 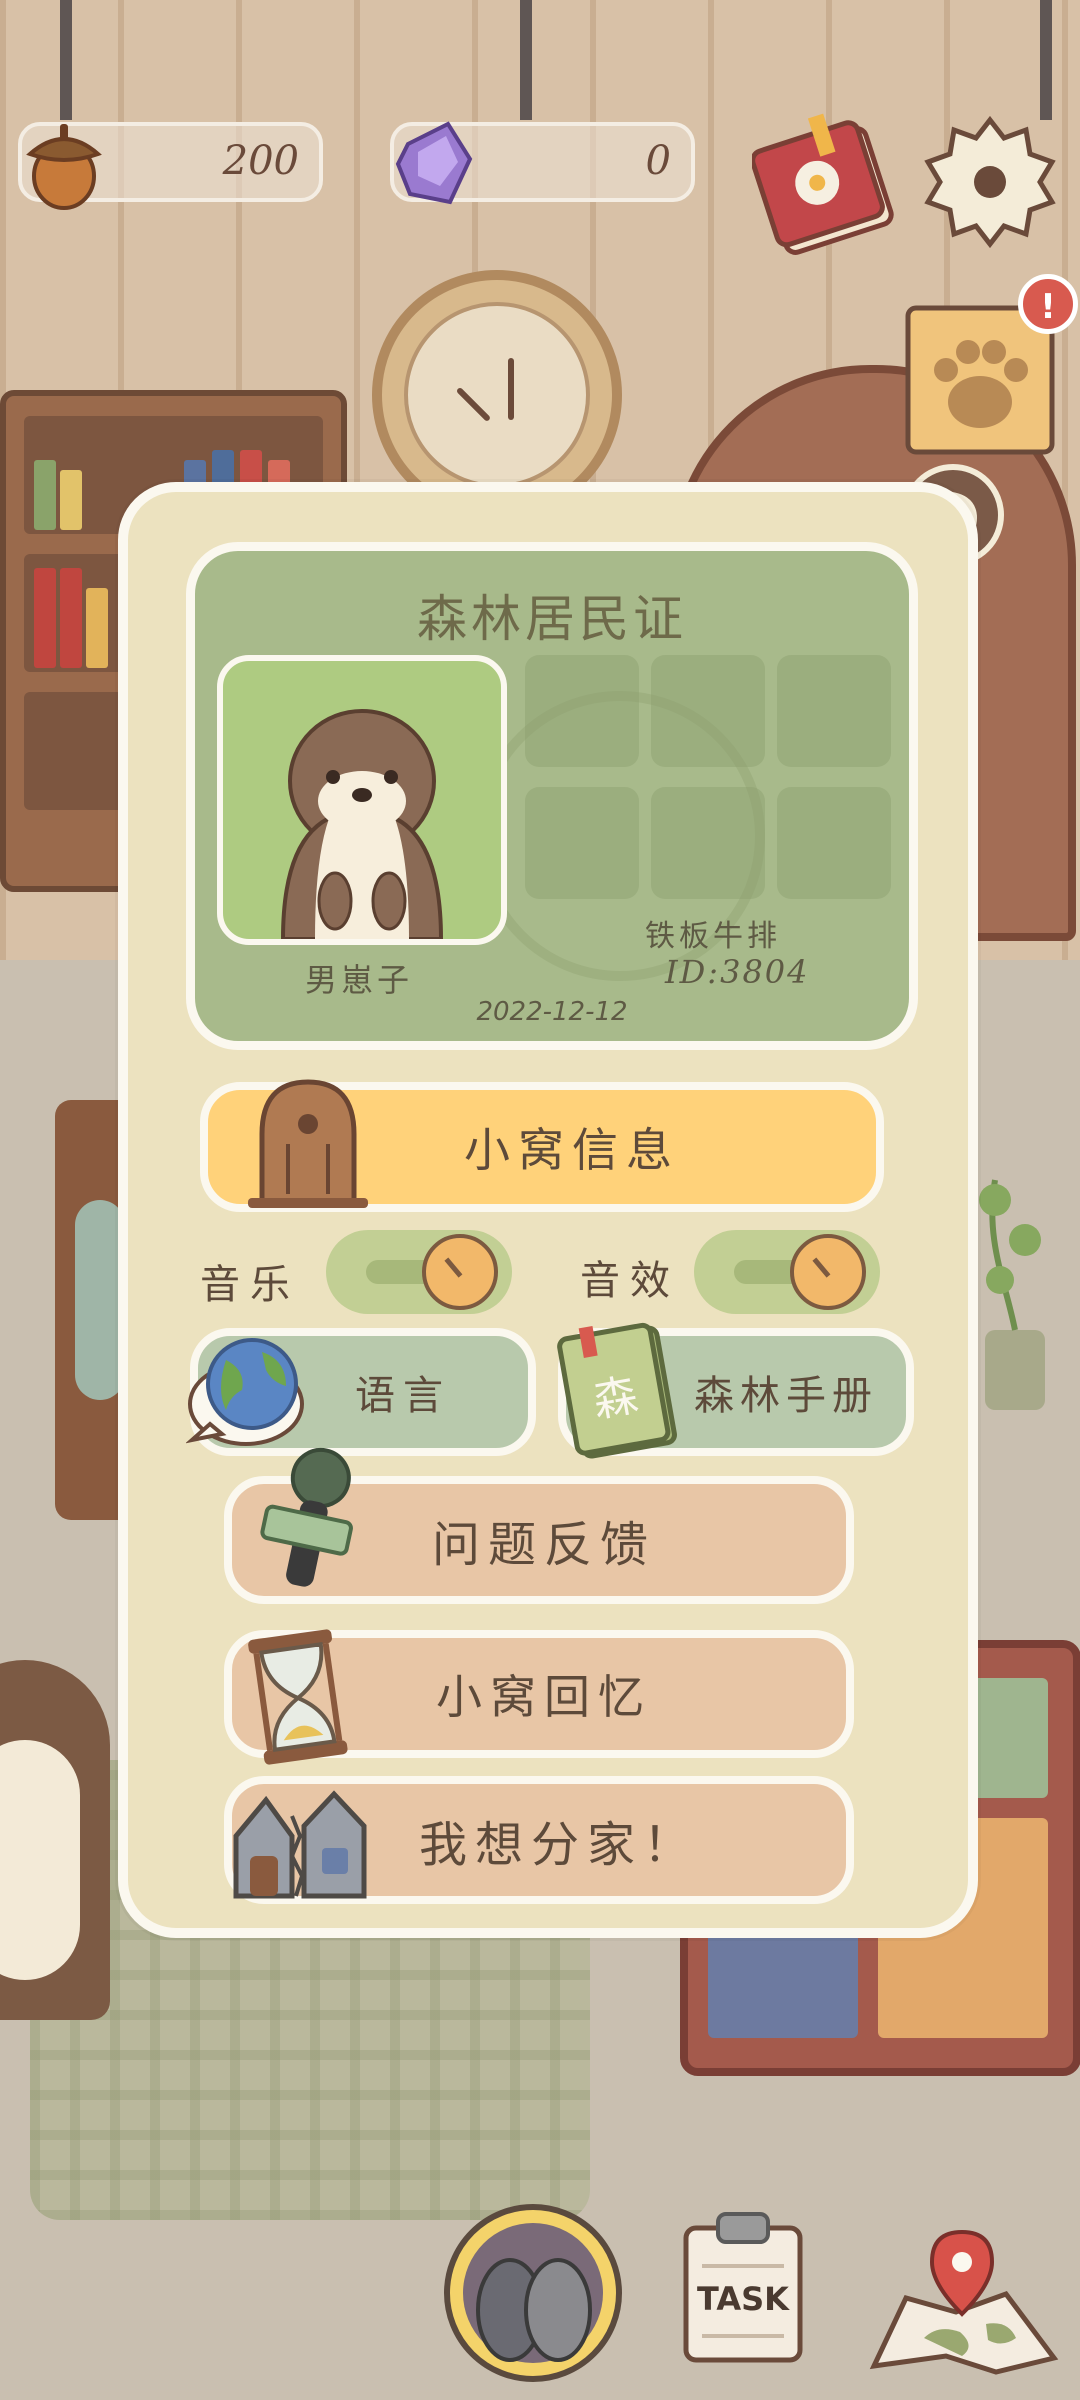 What do you see at coordinates (403, 1396) in the screenshot?
I see `language-label: 语言` at bounding box center [403, 1396].